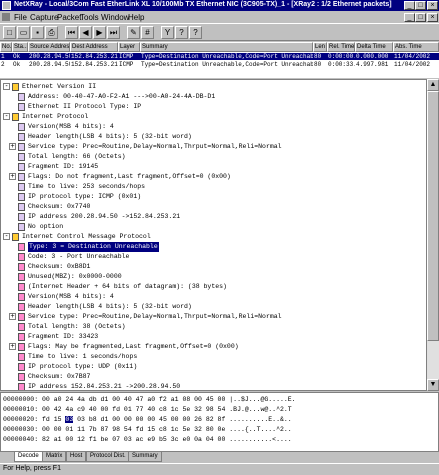 The image size is (439, 475). I want to click on tree-node: - Internet Control Message Protocol, so click(213, 237).